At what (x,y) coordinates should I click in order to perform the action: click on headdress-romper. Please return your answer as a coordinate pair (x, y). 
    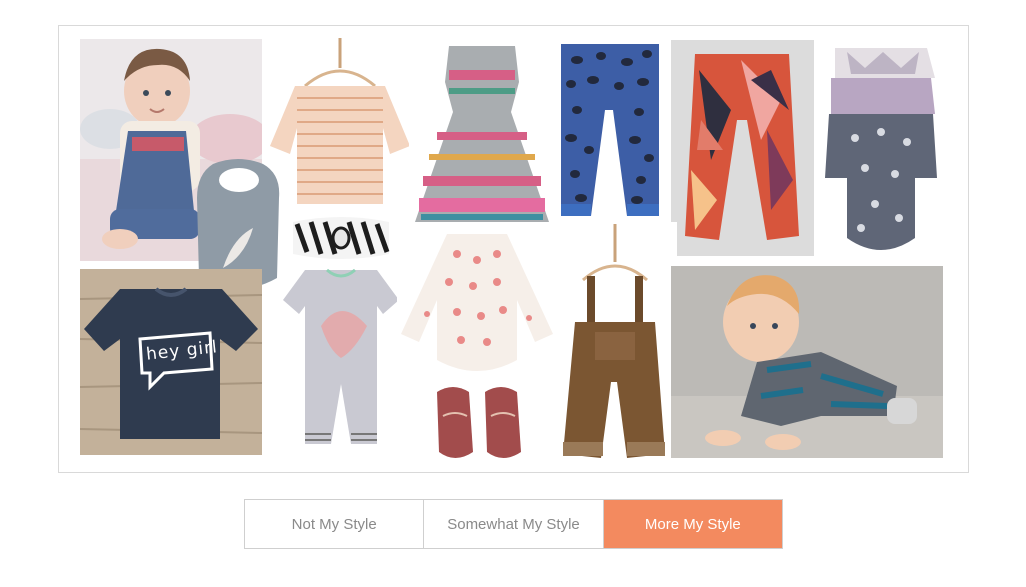
    Looking at the image, I should click on (341, 364).